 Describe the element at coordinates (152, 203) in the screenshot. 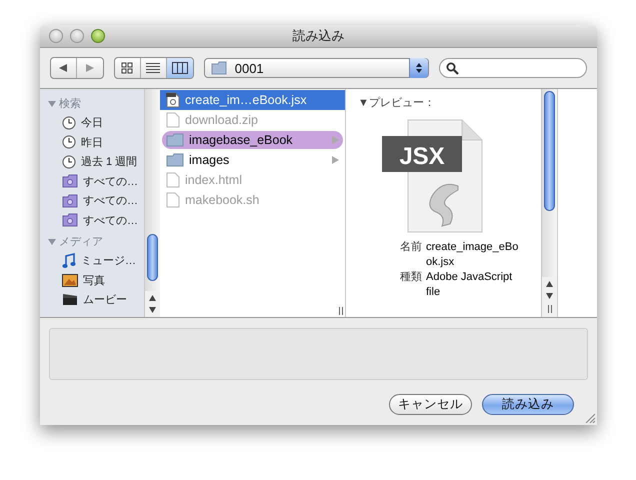

I see `sidebar-scrollbar` at that location.